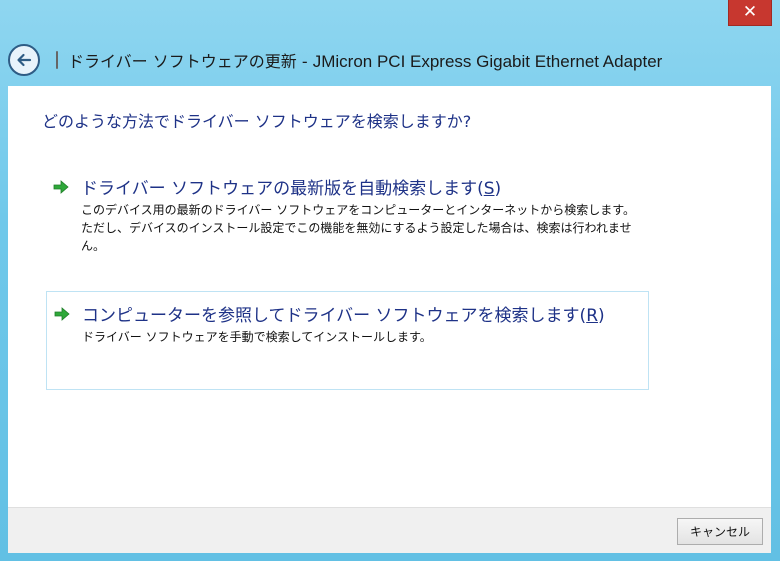 The image size is (780, 561). I want to click on page-question: どのような方法でドライバー ソフトウェアを検索しますか?, so click(257, 121).